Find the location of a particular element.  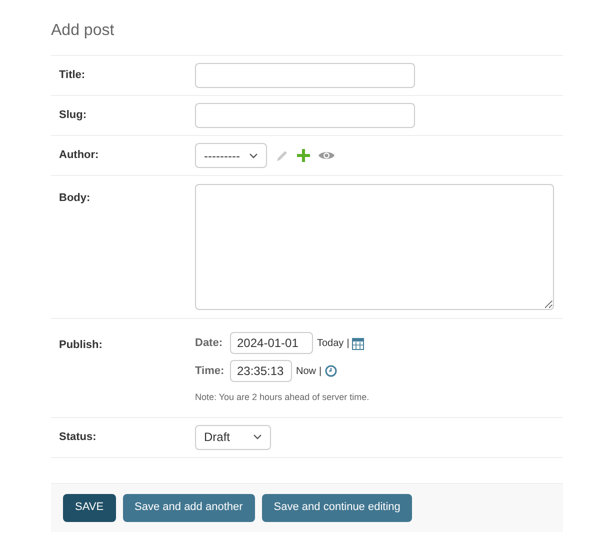

field-label: Publish: is located at coordinates (81, 345).